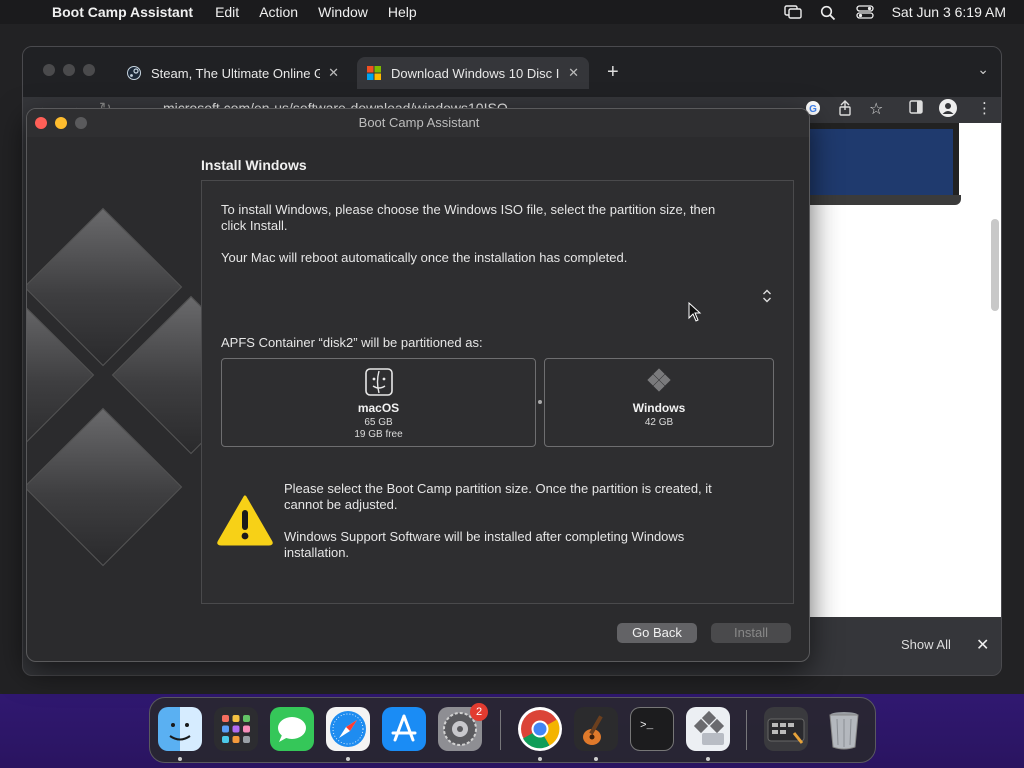  I want to click on chrome-running-indicator, so click(540, 759).